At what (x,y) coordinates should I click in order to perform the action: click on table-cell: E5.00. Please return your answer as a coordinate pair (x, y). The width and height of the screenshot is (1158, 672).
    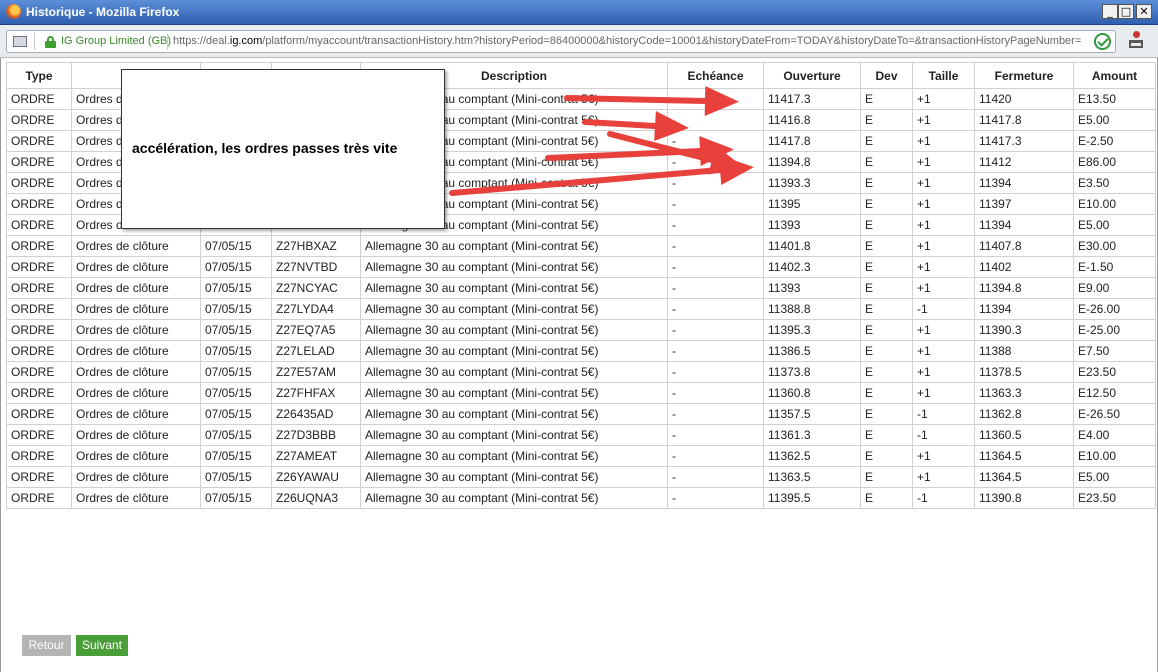
    Looking at the image, I should click on (1114, 225).